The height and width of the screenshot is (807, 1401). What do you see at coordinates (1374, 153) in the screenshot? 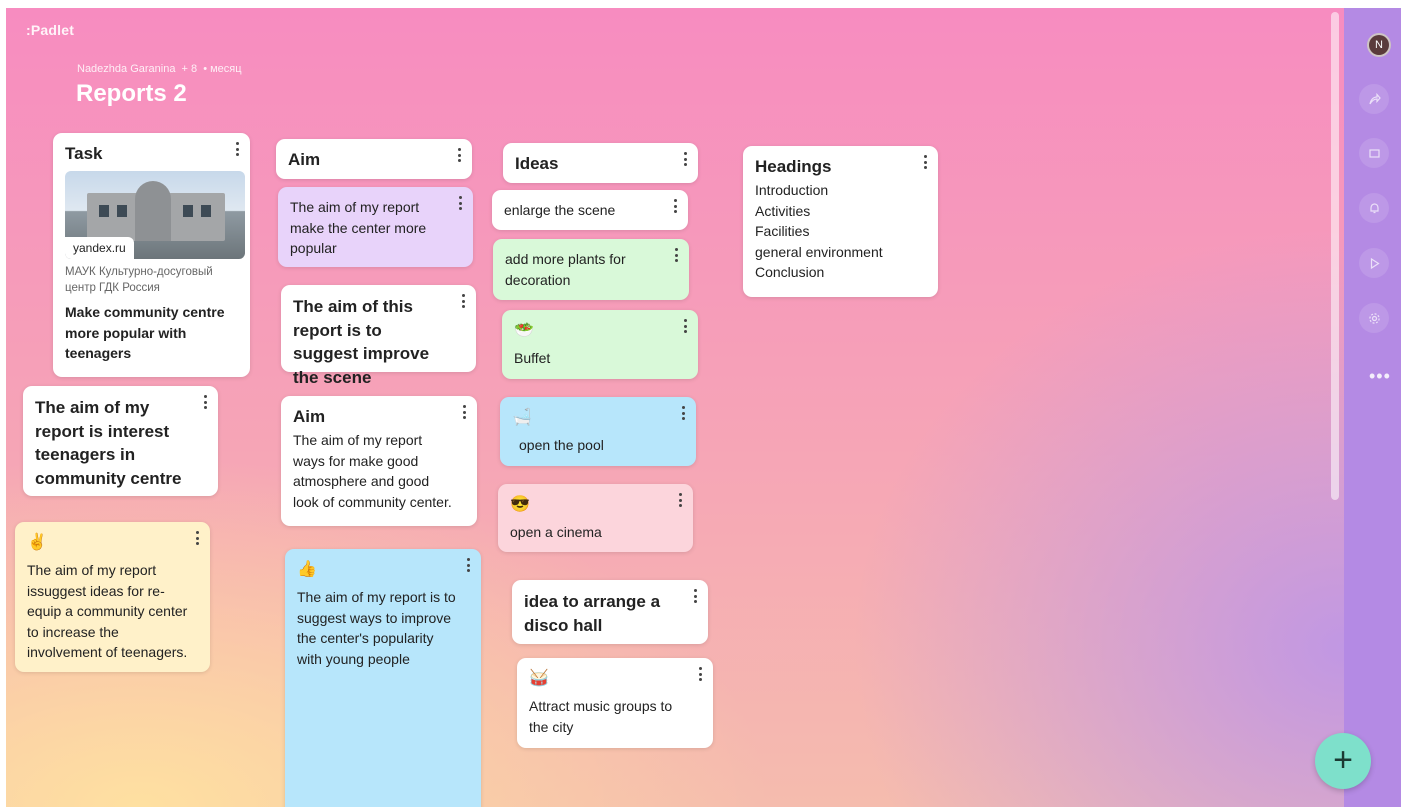
I see `remix-icon` at bounding box center [1374, 153].